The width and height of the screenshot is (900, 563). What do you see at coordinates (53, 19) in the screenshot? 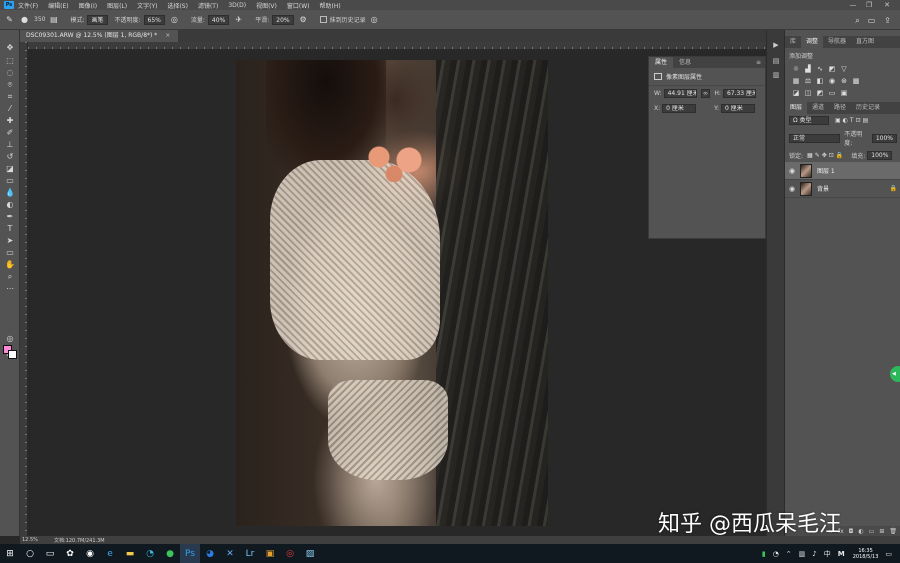
I see `brush-panel-icon: ▤` at bounding box center [53, 19].